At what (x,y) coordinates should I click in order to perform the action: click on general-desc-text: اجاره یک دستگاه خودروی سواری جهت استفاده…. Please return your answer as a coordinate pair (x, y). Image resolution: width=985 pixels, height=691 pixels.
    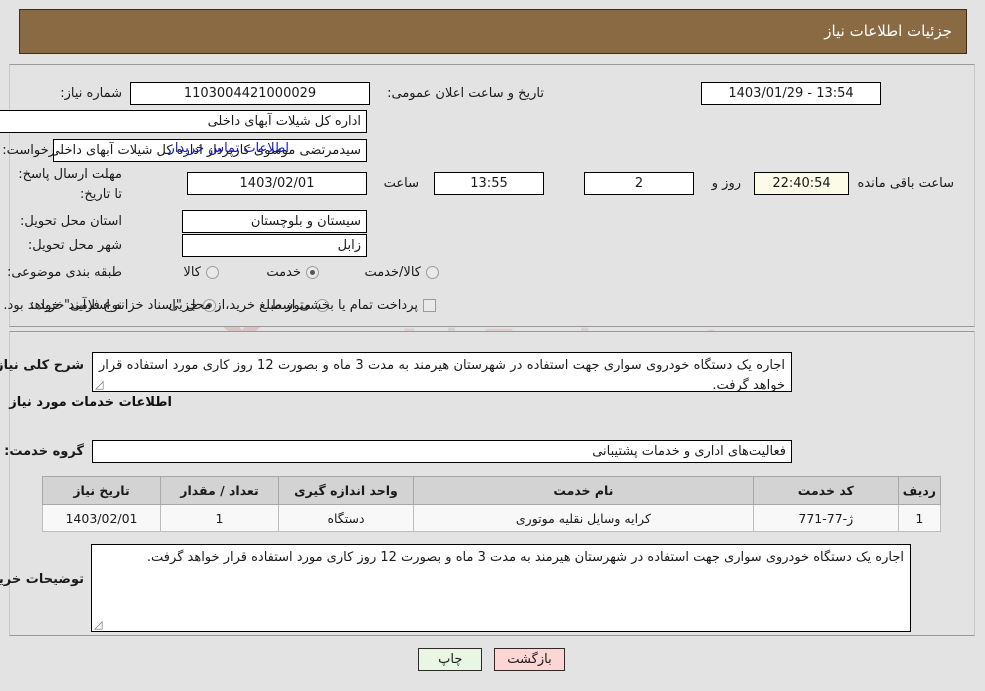
    Looking at the image, I should click on (443, 375).